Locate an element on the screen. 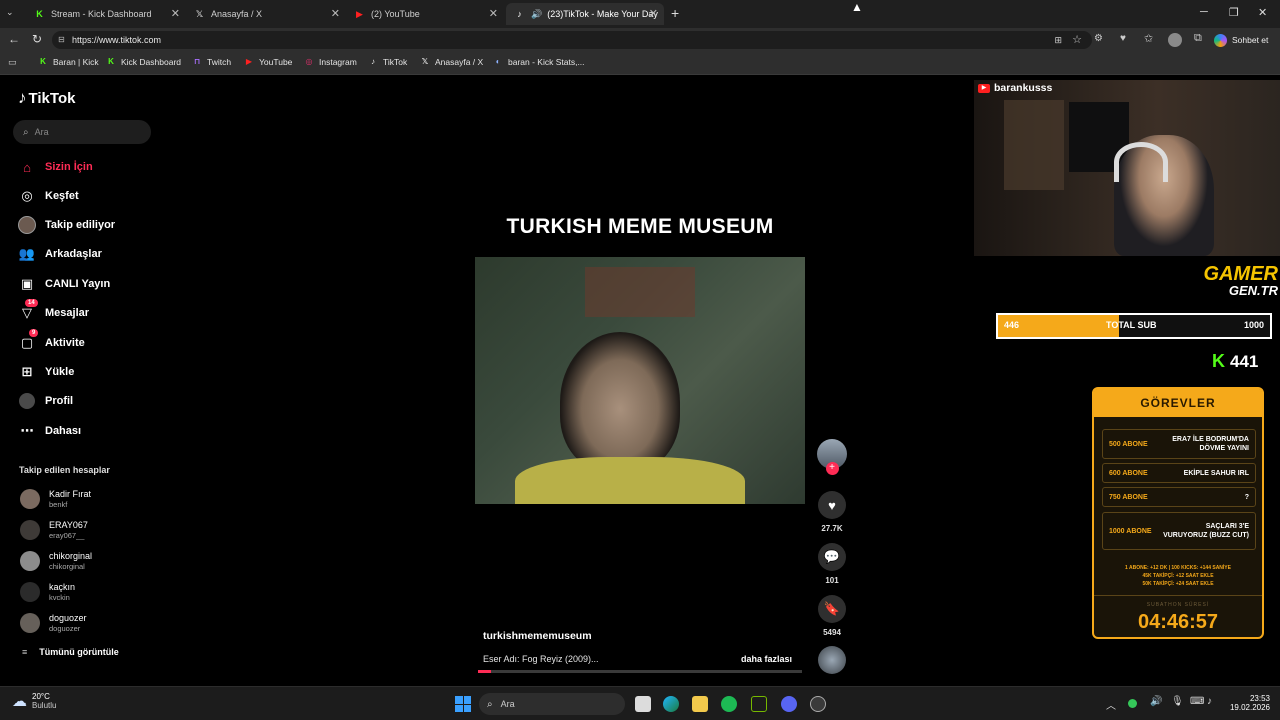  nav-activity: ▢ Aktivite 9 is located at coordinates (51, 340).